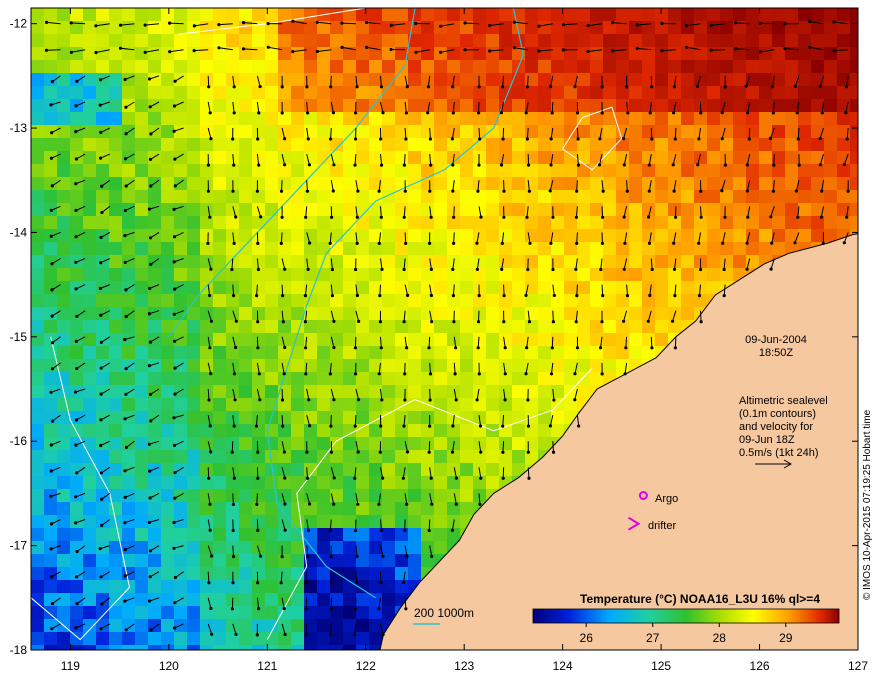  I want to click on x-tick-label: 122, so click(366, 666).